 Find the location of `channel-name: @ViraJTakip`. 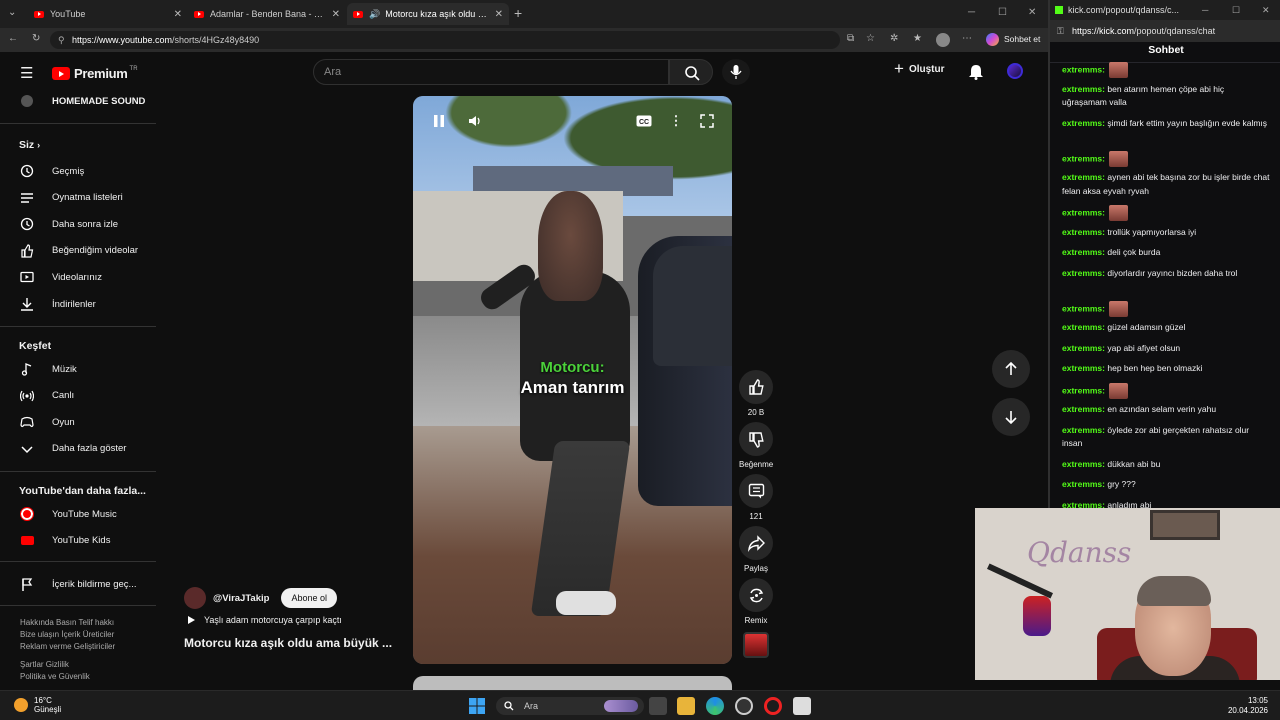

channel-name: @ViraJTakip is located at coordinates (241, 598).